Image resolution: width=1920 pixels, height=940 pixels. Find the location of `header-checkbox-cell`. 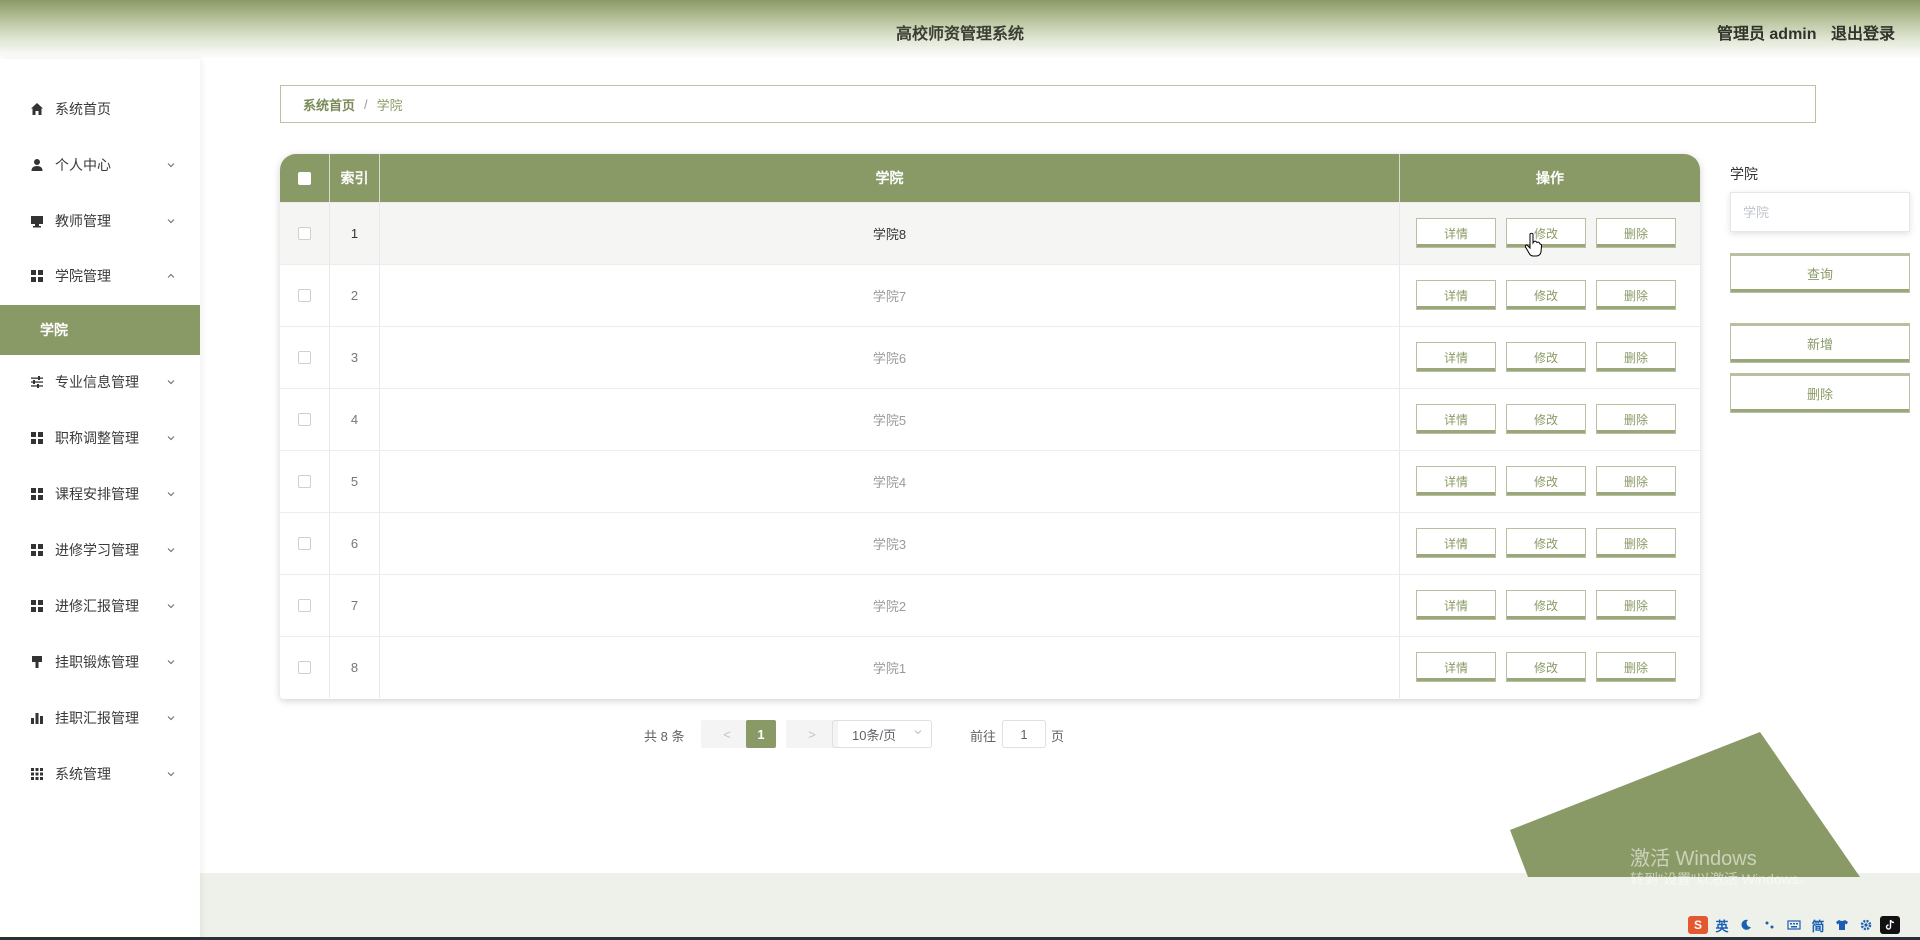

header-checkbox-cell is located at coordinates (305, 178).